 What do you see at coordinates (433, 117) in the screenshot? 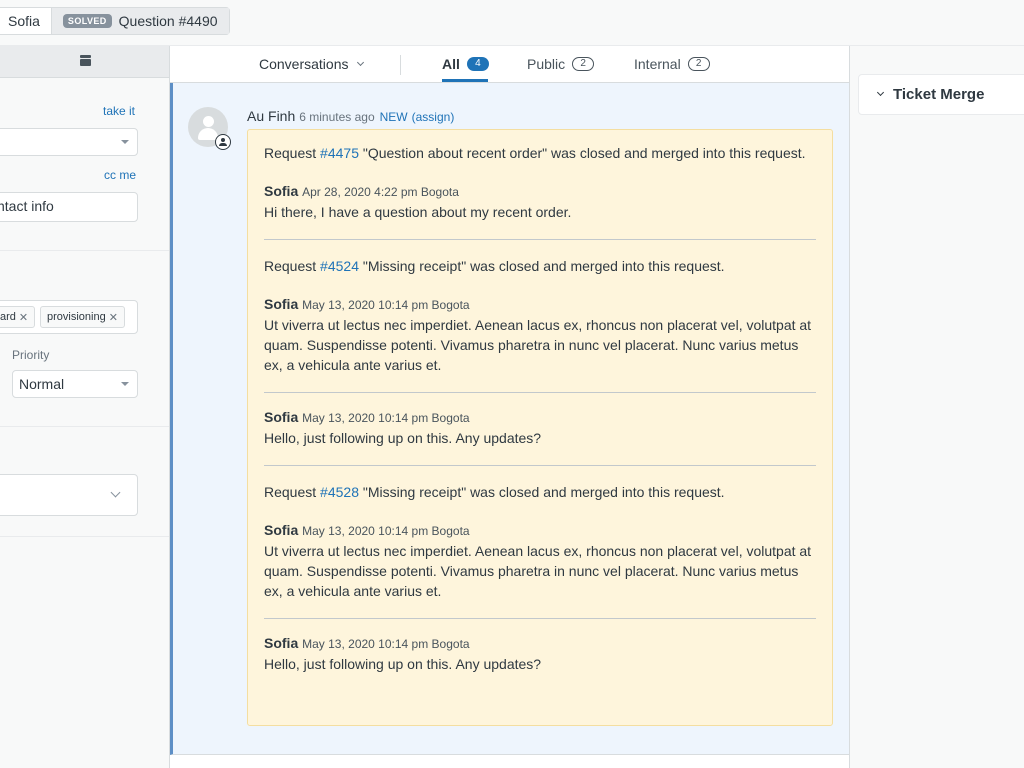
I see `assign-link: (assign)` at bounding box center [433, 117].